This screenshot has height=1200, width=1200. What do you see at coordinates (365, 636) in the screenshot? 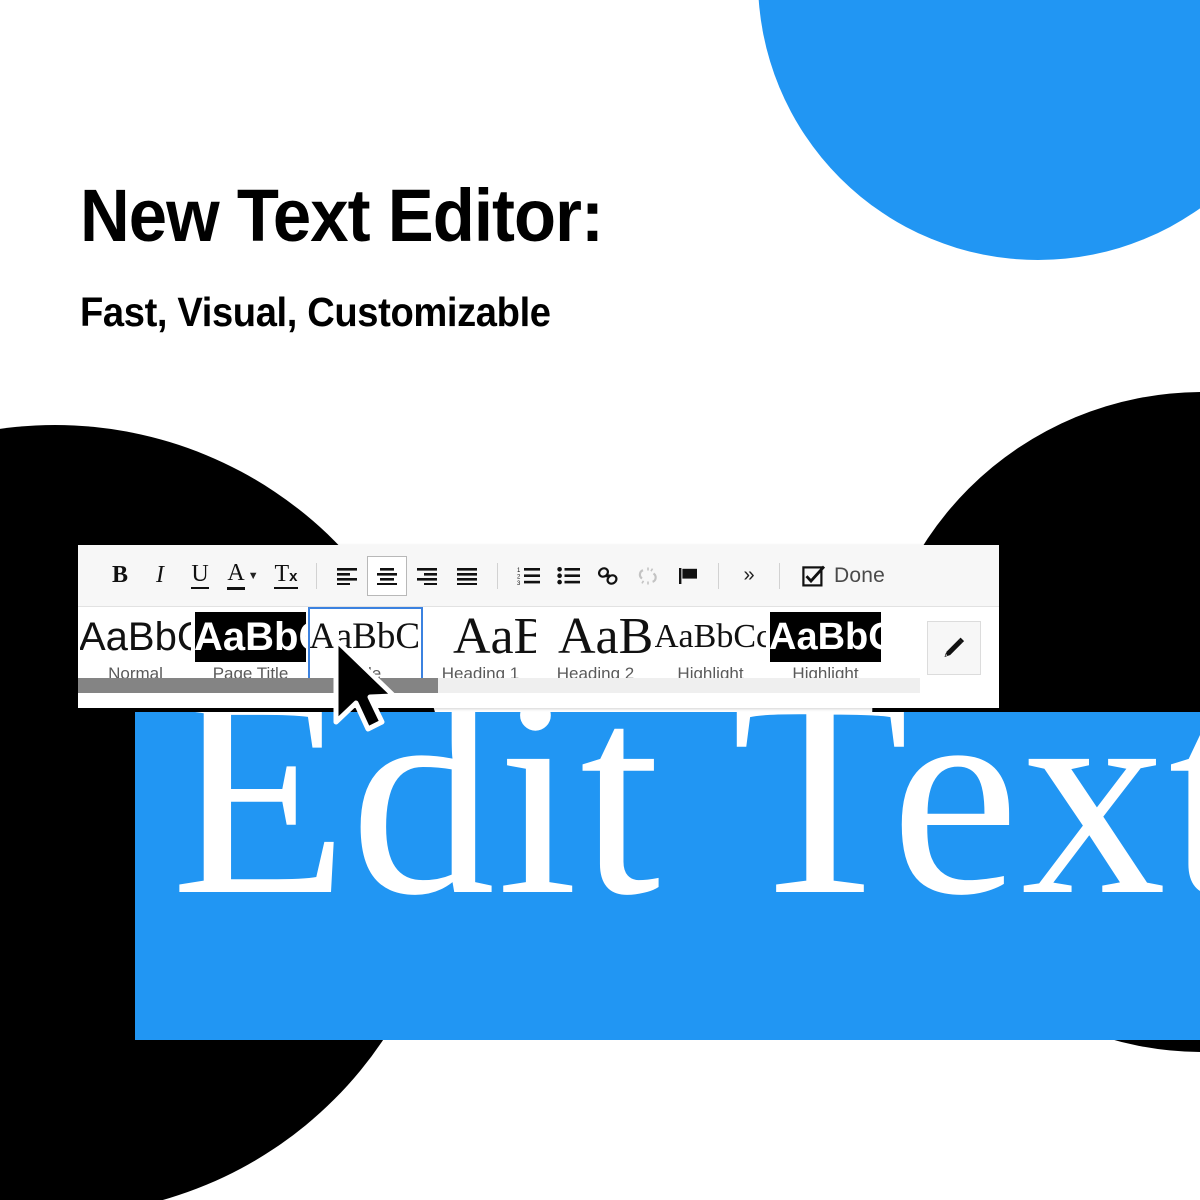
I see `style-title-preview: AaBbCc` at bounding box center [365, 636].